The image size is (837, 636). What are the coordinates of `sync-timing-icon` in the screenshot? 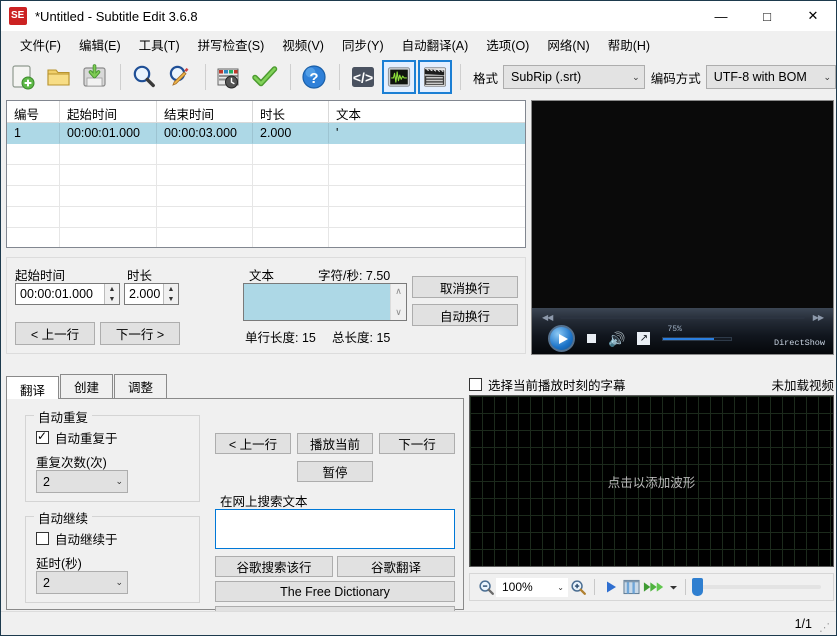 It's located at (229, 77).